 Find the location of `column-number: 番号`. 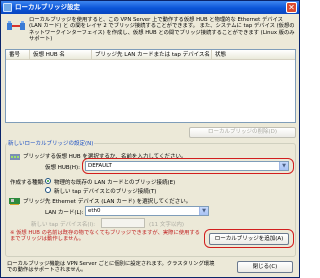

column-number: 番号 is located at coordinates (18, 55).